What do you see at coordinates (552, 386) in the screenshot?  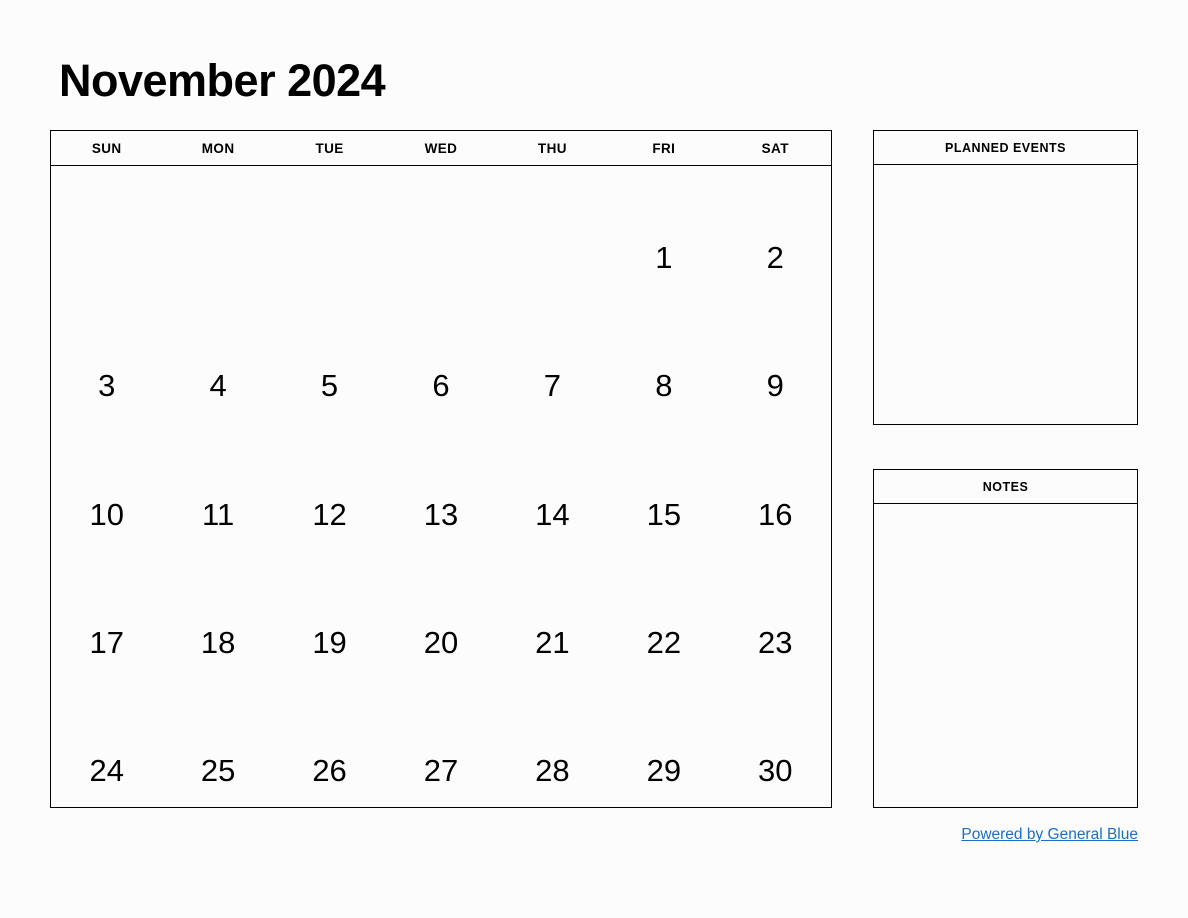 I see `day-number: 7` at bounding box center [552, 386].